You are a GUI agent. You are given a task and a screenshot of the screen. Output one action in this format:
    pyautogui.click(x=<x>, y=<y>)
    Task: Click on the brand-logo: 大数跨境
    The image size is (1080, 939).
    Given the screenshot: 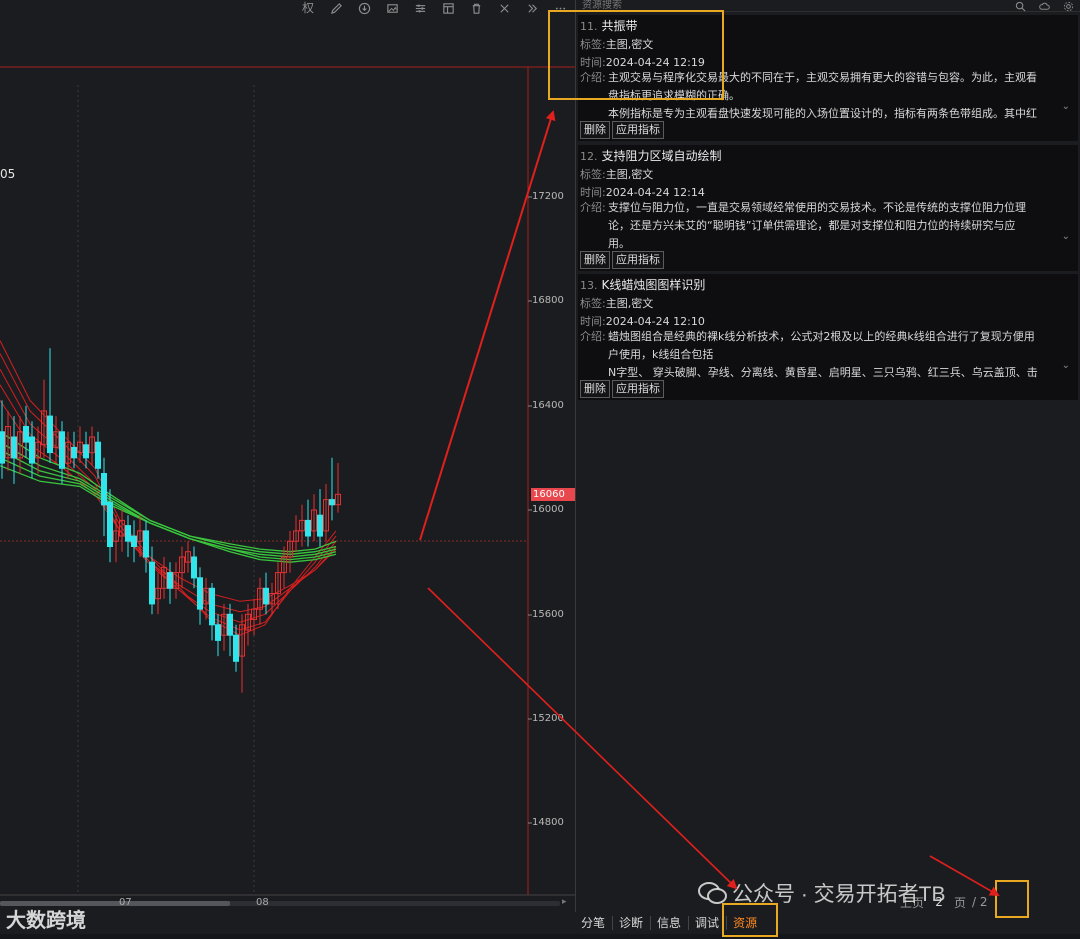 What is the action you would take?
    pyautogui.click(x=46, y=918)
    